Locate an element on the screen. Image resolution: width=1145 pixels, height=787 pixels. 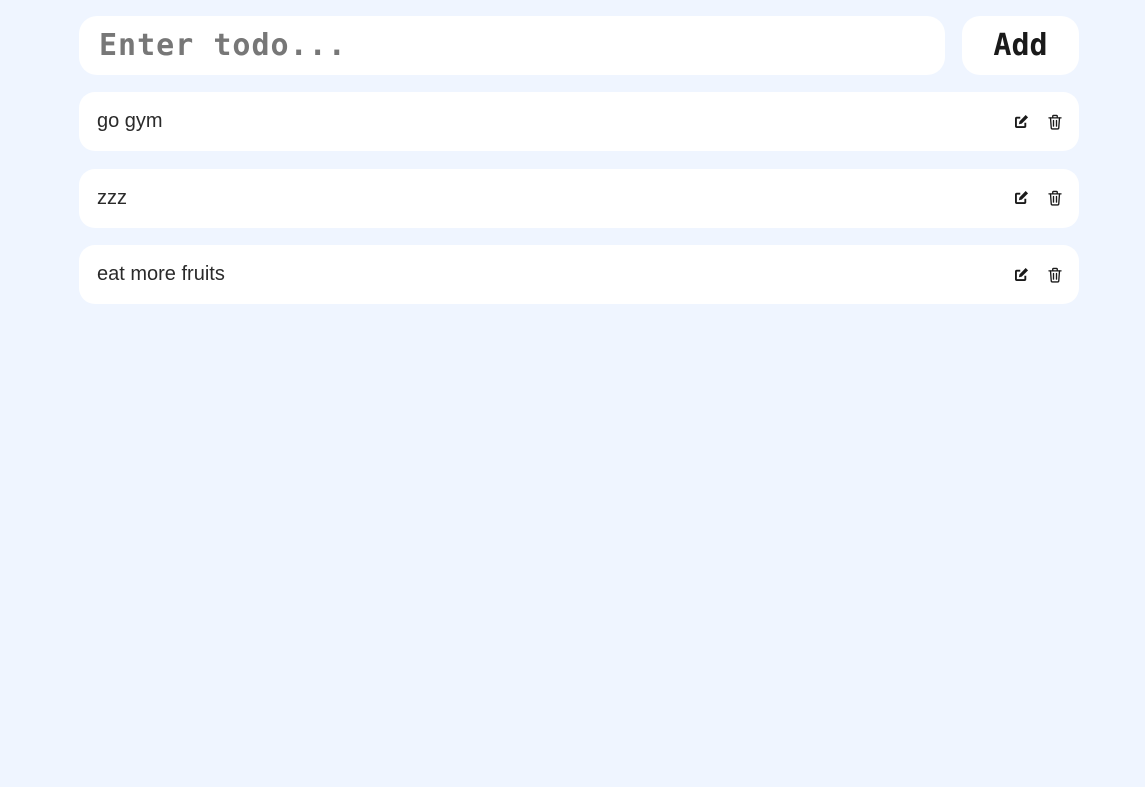
todo-item: eat more fruits is located at coordinates (579, 274).